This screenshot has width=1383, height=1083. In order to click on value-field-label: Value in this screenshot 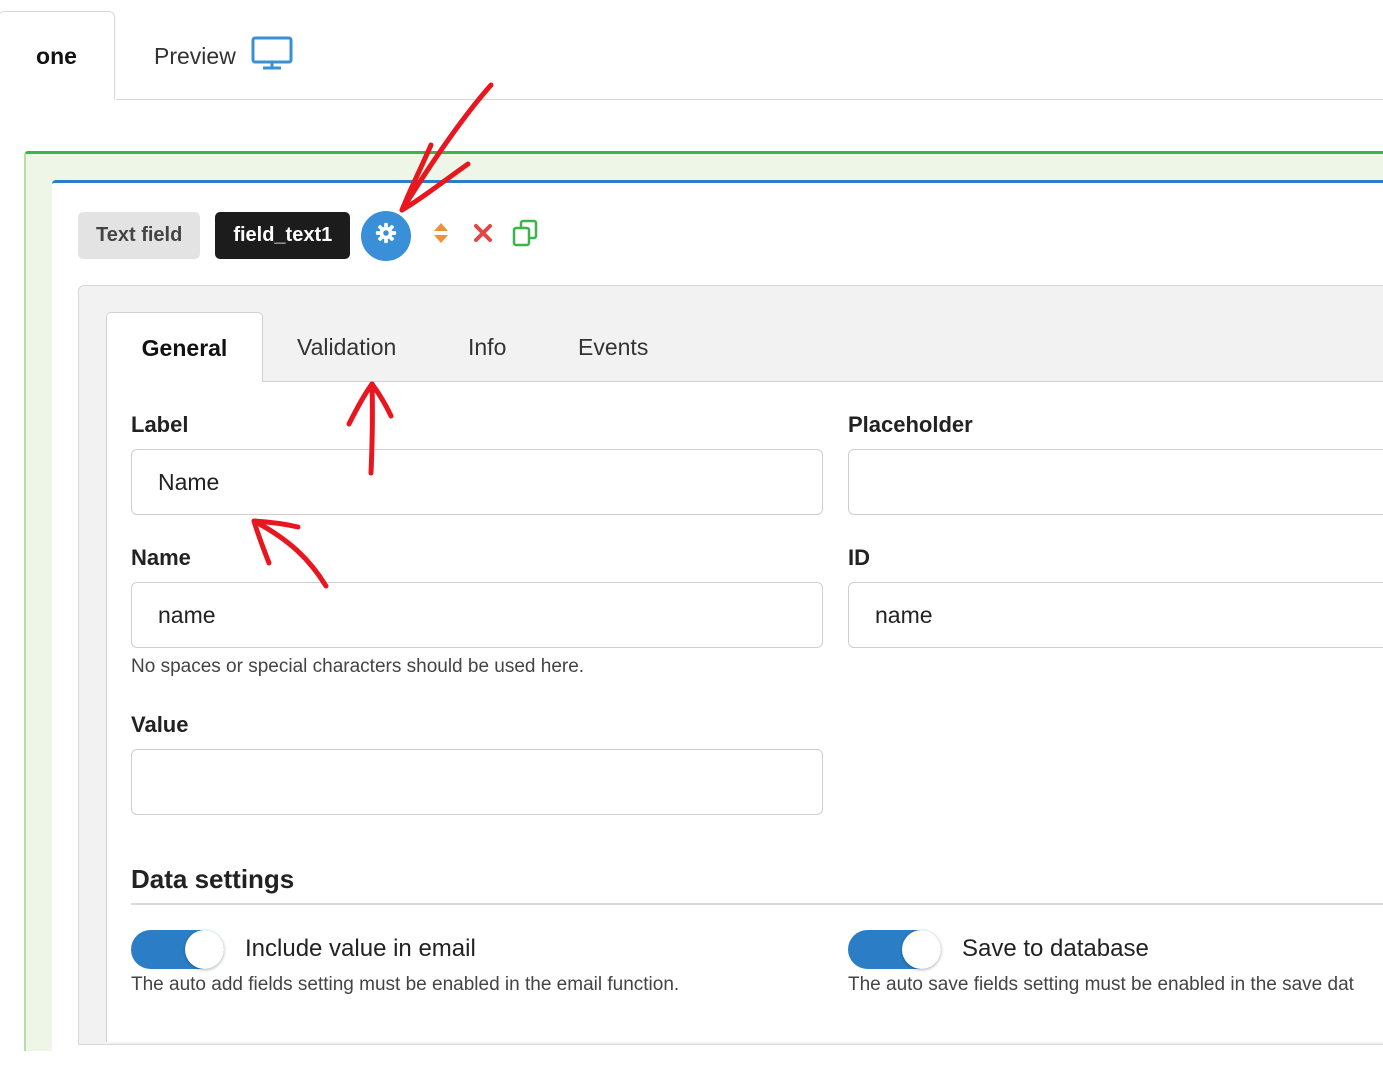, I will do `click(160, 724)`.